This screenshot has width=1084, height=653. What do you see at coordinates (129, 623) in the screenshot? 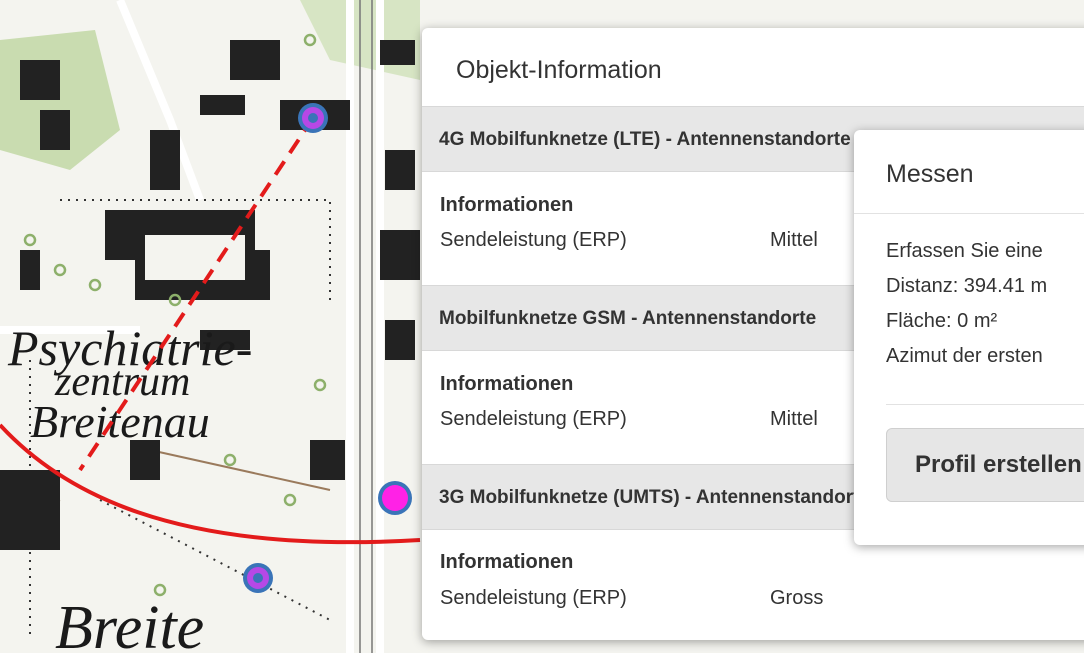
I see `map-label: Breite` at bounding box center [129, 623].